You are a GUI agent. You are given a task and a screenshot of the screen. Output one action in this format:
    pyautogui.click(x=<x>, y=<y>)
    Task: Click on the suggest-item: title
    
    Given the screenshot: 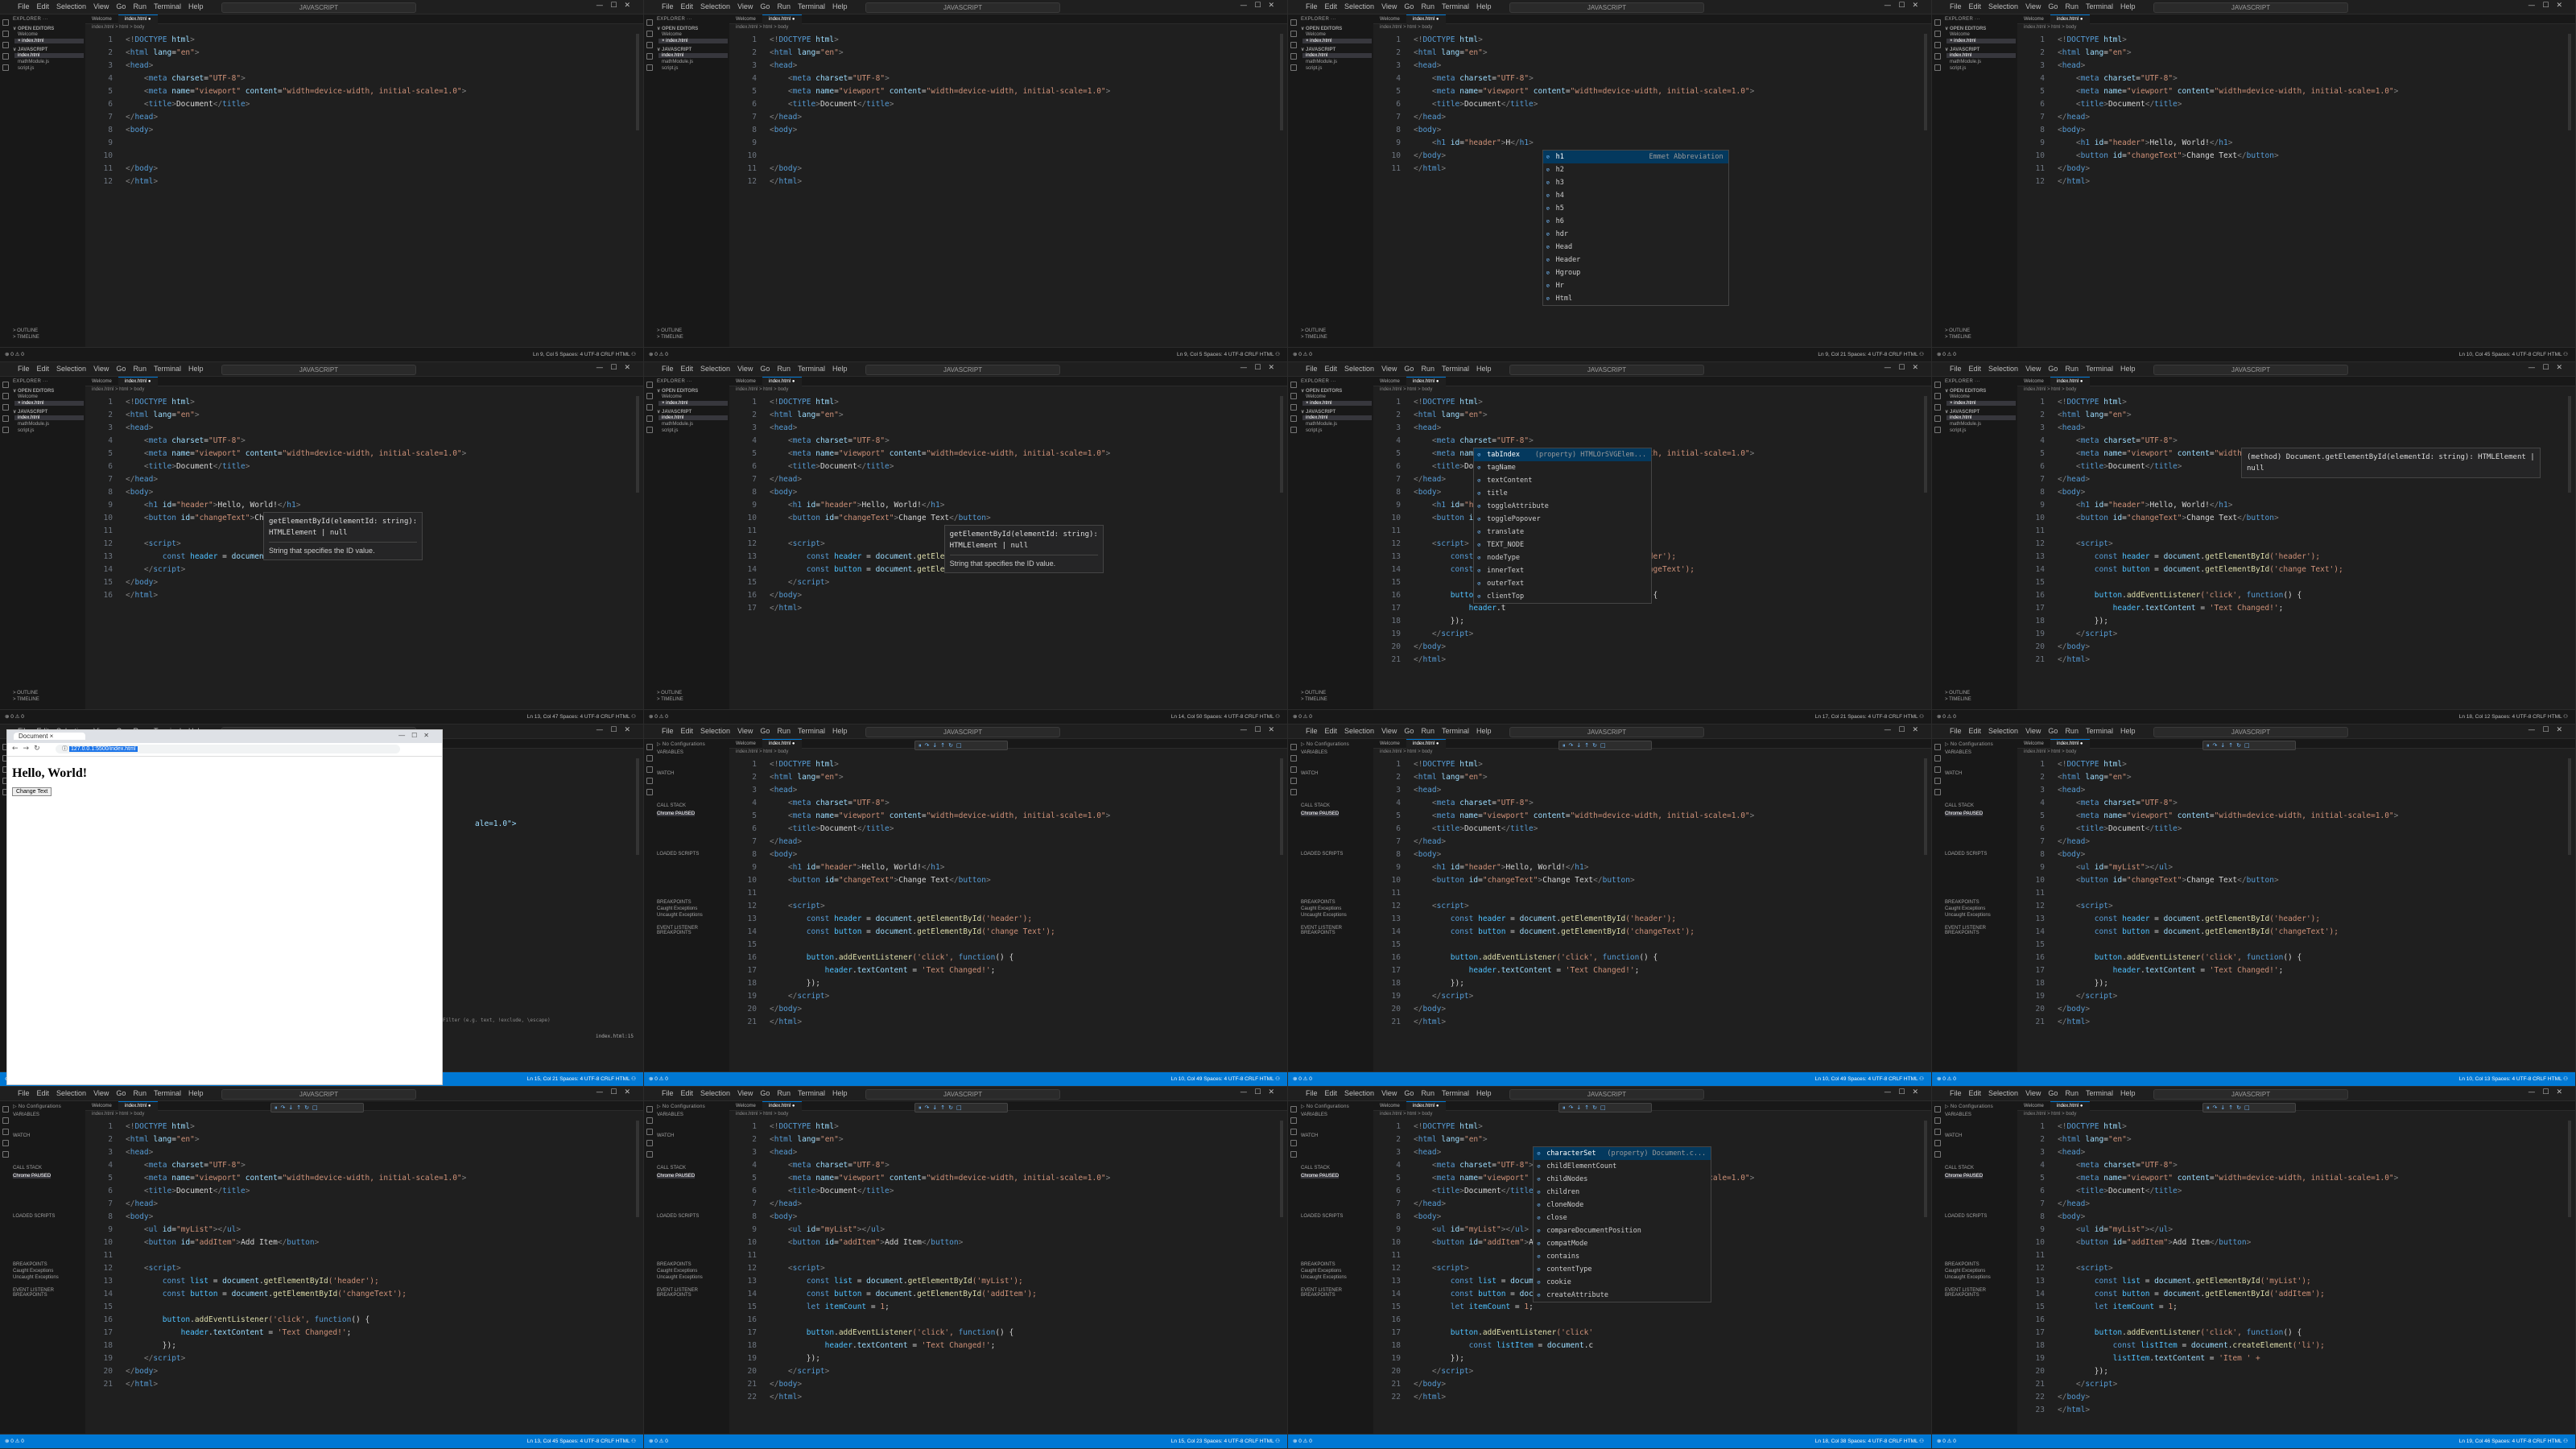 What is the action you would take?
    pyautogui.click(x=1562, y=493)
    